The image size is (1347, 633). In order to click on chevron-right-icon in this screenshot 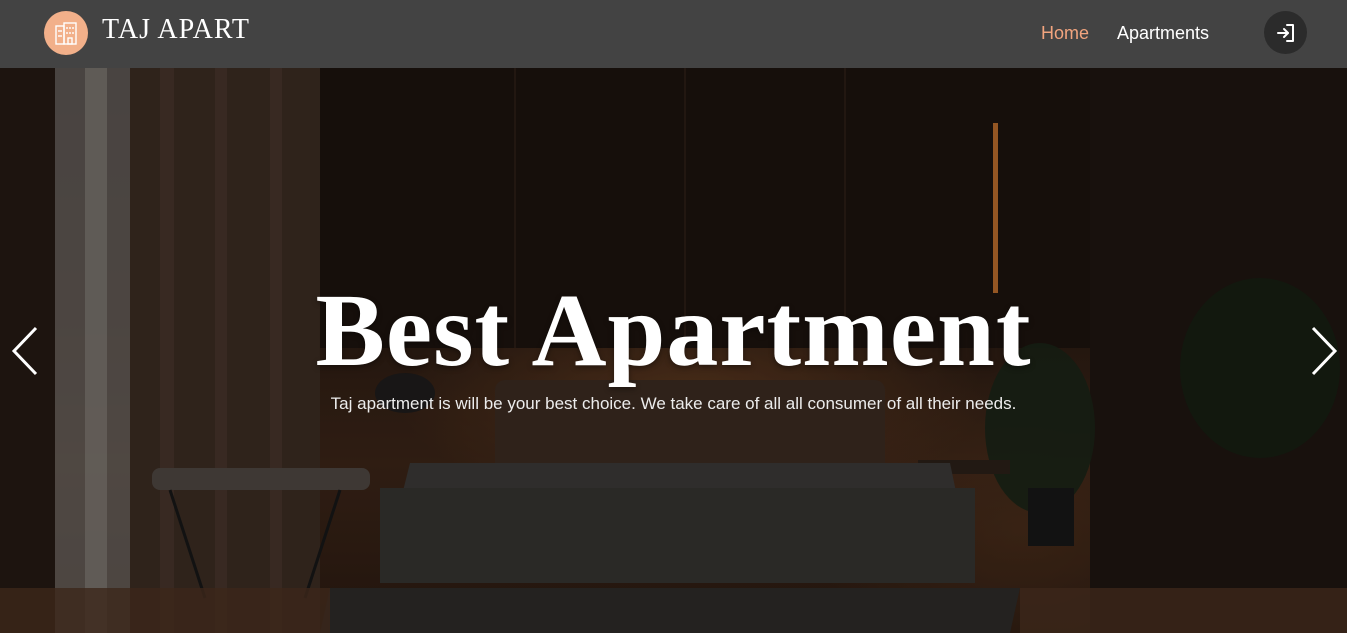, I will do `click(1324, 351)`.